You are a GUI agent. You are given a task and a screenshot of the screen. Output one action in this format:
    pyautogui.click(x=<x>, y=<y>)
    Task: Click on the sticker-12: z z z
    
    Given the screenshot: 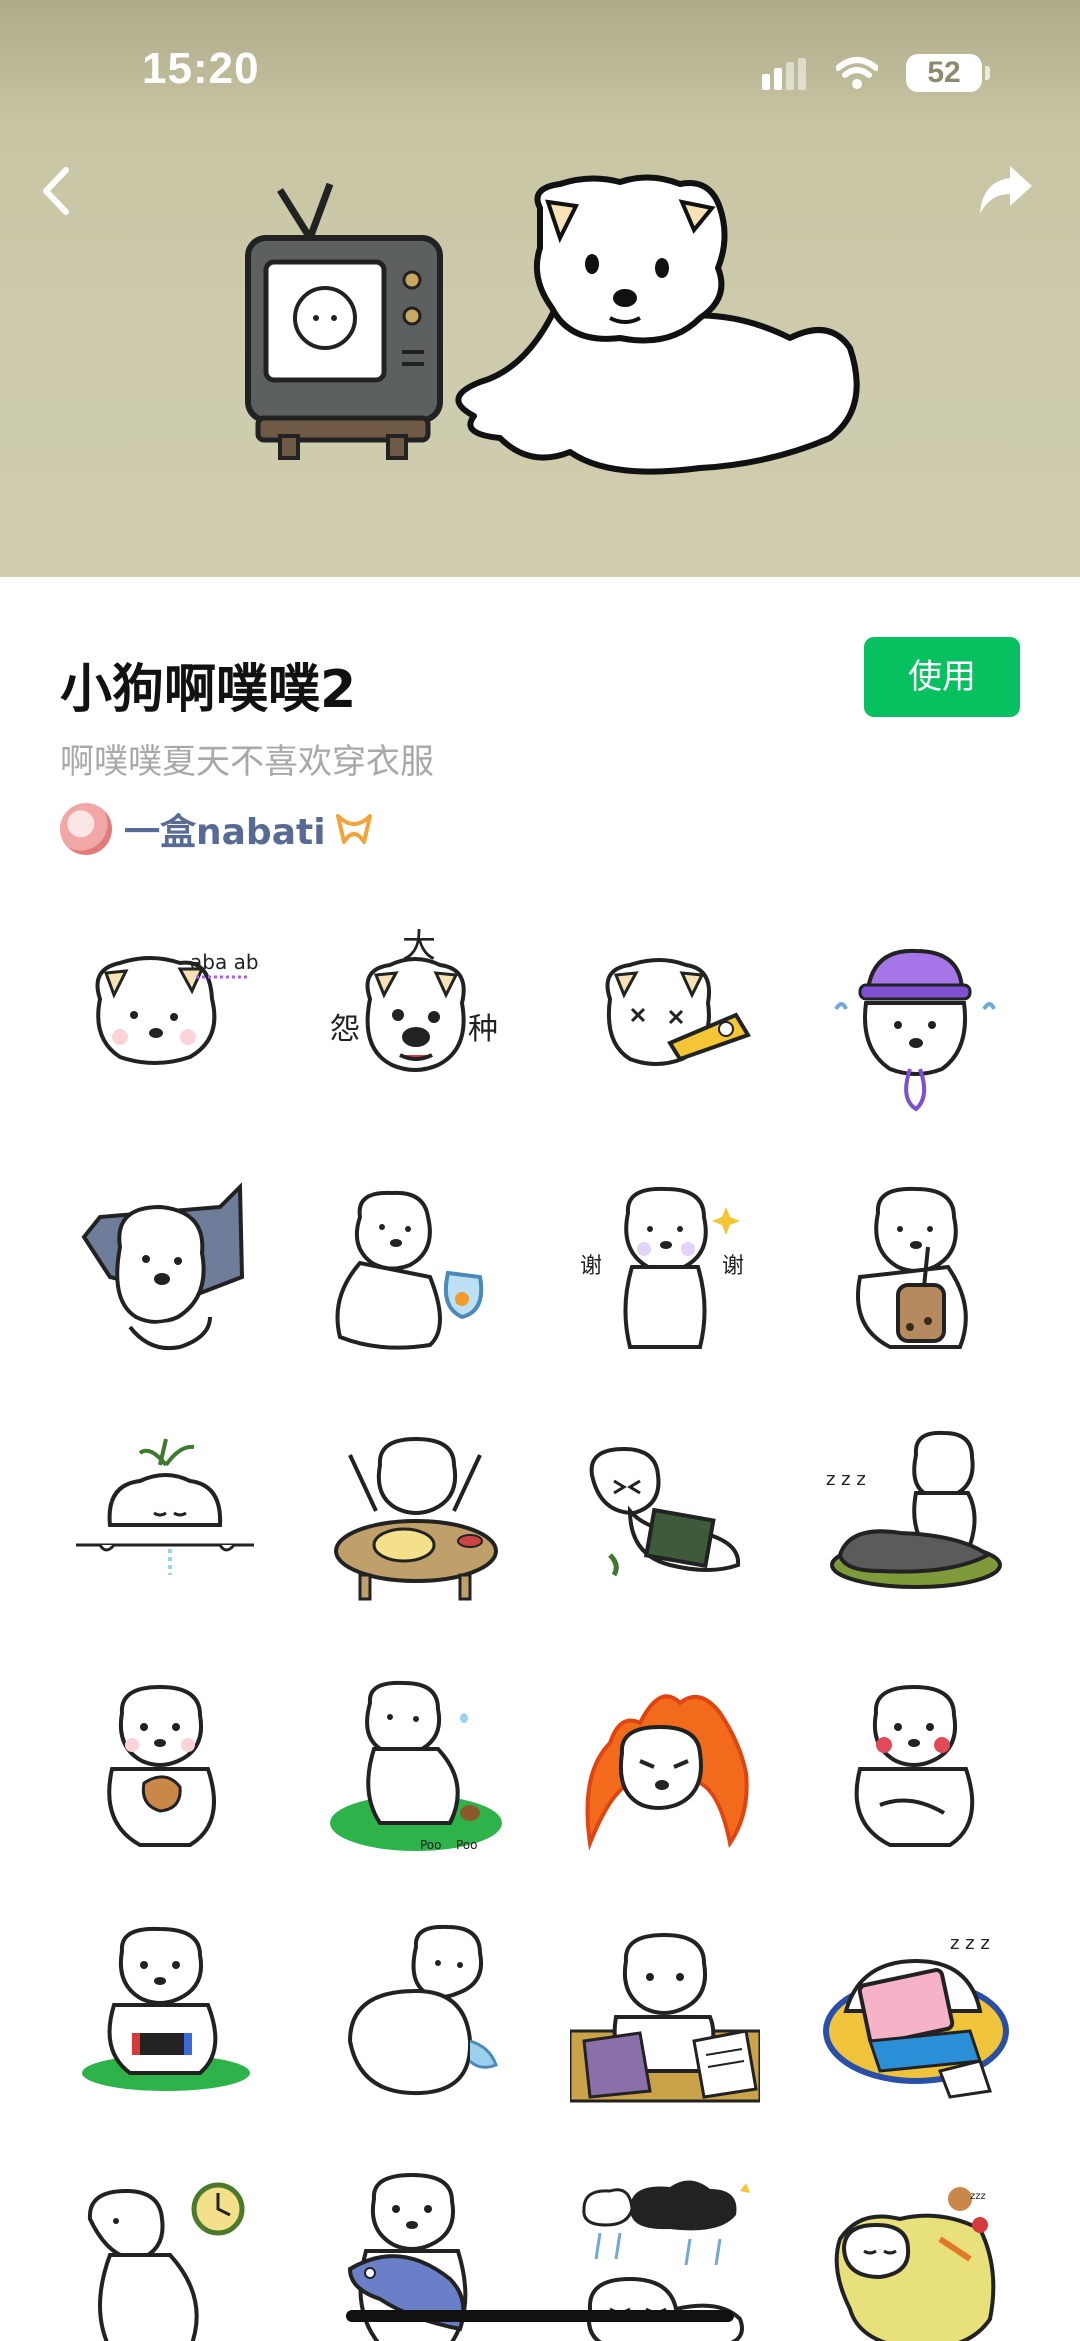 What is the action you would take?
    pyautogui.click(x=915, y=1520)
    